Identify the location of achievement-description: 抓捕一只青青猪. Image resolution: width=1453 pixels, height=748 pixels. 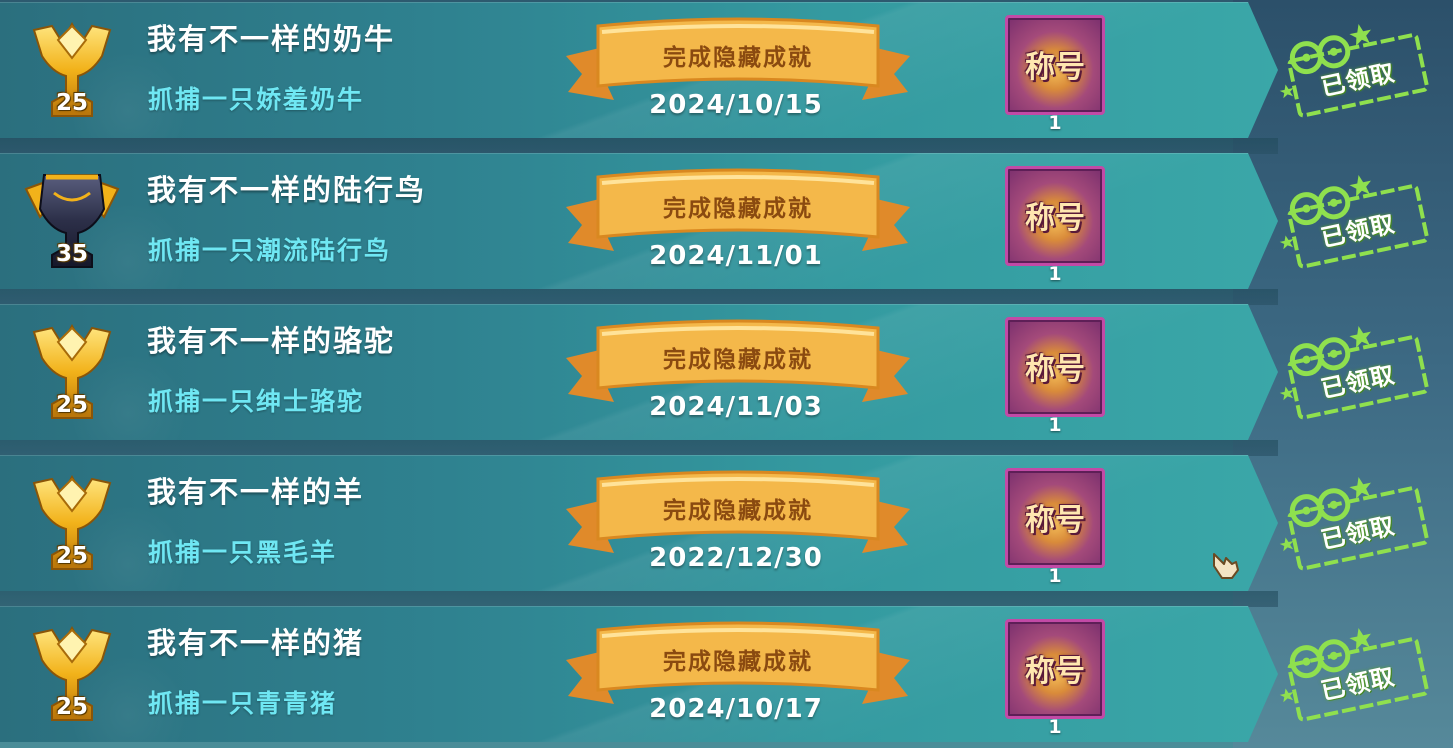
(243, 703).